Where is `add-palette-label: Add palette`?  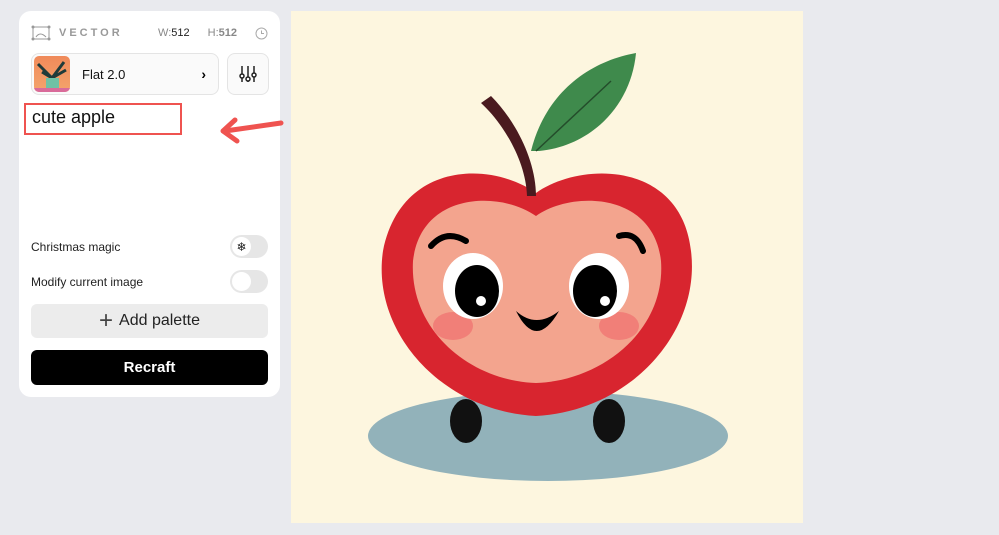 add-palette-label: Add palette is located at coordinates (159, 320).